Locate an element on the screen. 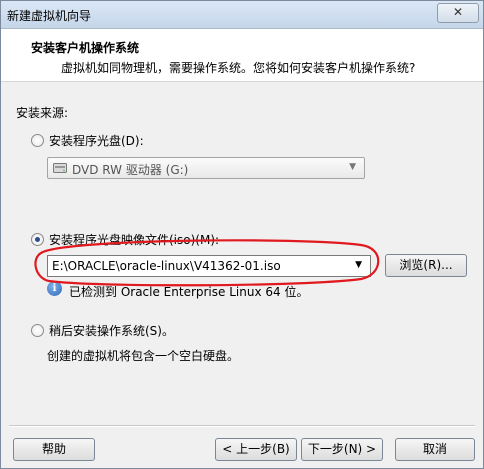 Image resolution: width=484 pixels, height=469 pixels. iso-path-value: E:\ORACLE\oracle-linux\V41362-01.iso is located at coordinates (166, 266).